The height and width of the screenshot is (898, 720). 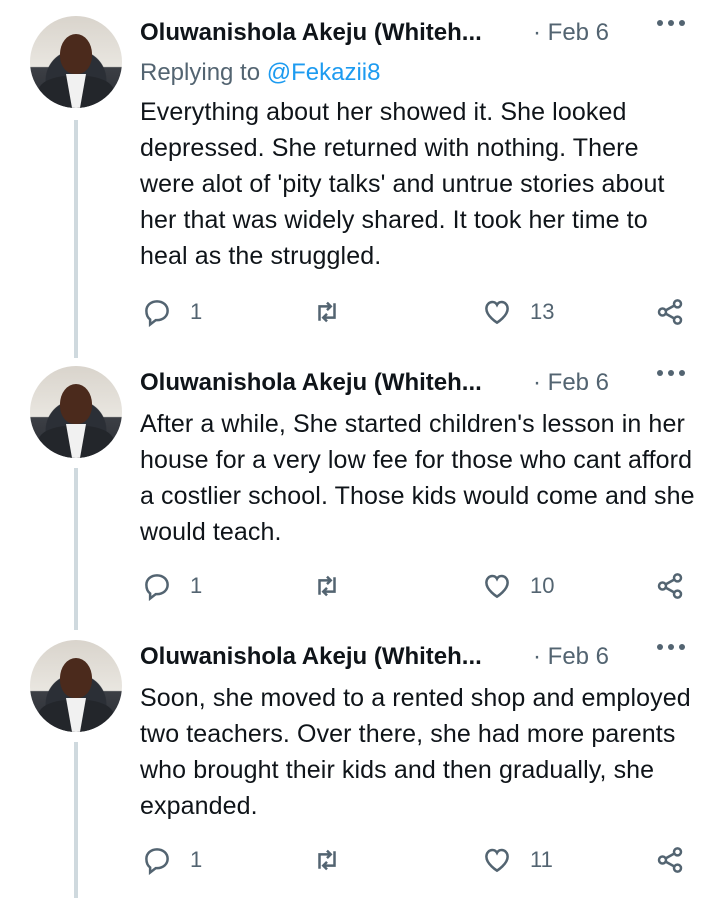 I want to click on replying-to: Replying to @Fekazii8, so click(x=260, y=73).